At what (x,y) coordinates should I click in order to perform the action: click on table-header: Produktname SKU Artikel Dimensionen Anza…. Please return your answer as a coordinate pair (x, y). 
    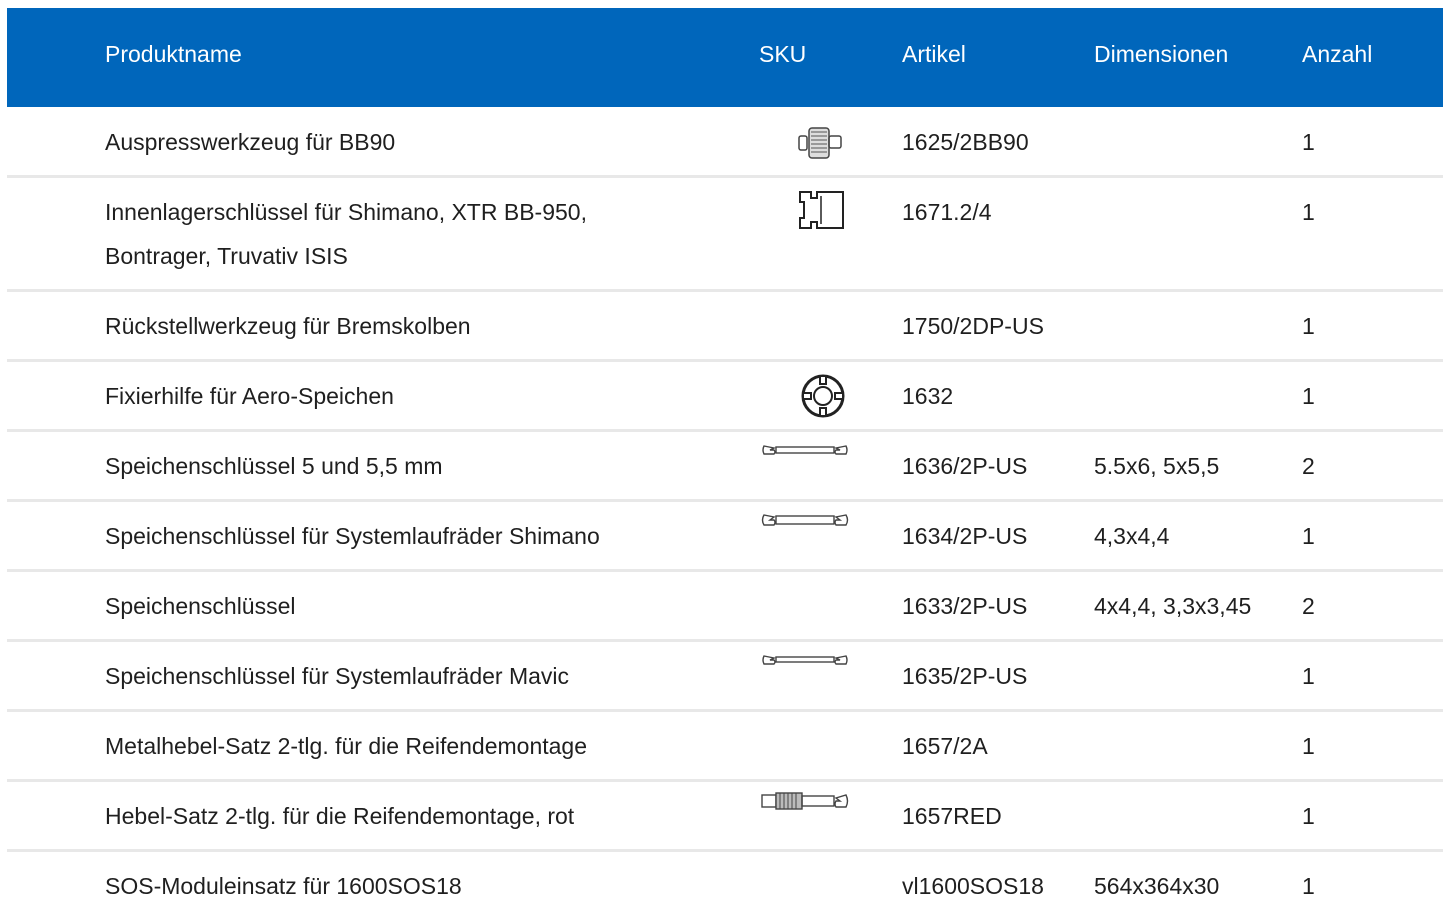
    Looking at the image, I should click on (725, 57).